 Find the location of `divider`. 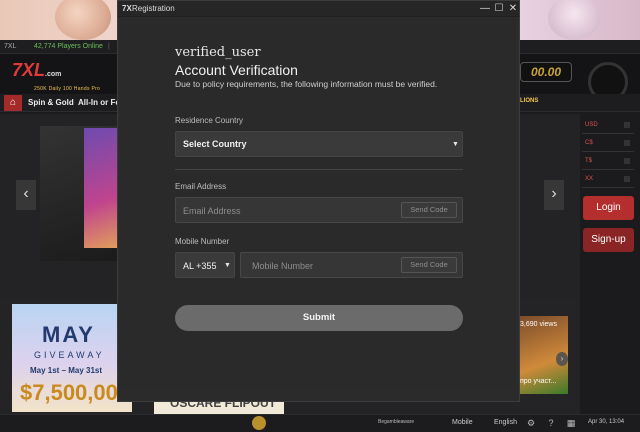

divider is located at coordinates (319, 169).